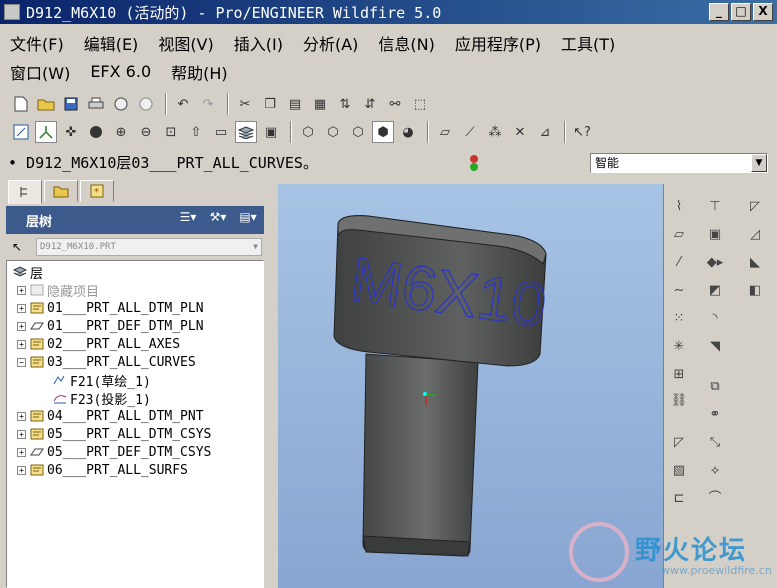  What do you see at coordinates (114, 434) in the screenshot?
I see `tree-item: + 05___PRT_ALL_DTM_CSYS` at bounding box center [114, 434].